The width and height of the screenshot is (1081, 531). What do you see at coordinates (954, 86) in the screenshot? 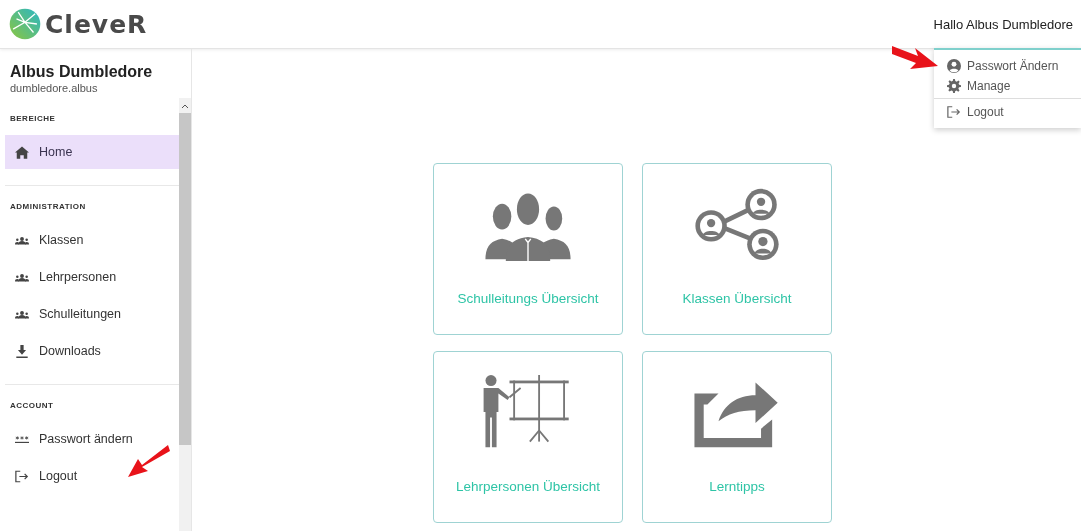
I see `settings-icon` at bounding box center [954, 86].